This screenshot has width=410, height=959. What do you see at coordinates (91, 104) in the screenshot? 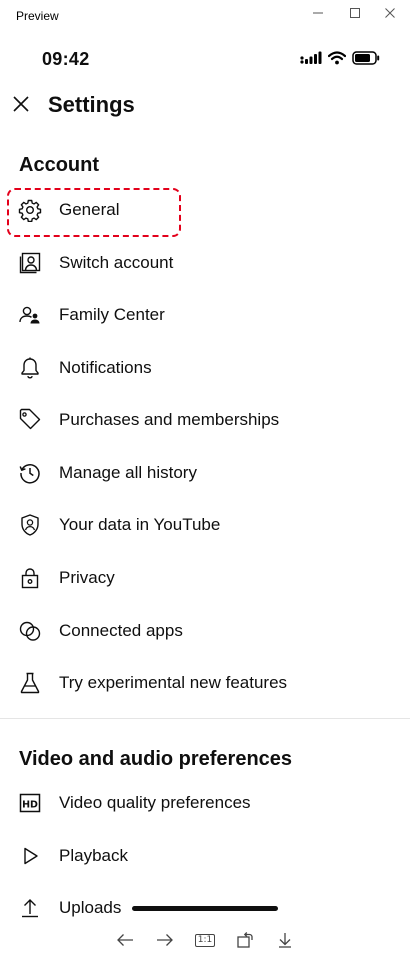
I see `page-title: Settings` at bounding box center [91, 104].